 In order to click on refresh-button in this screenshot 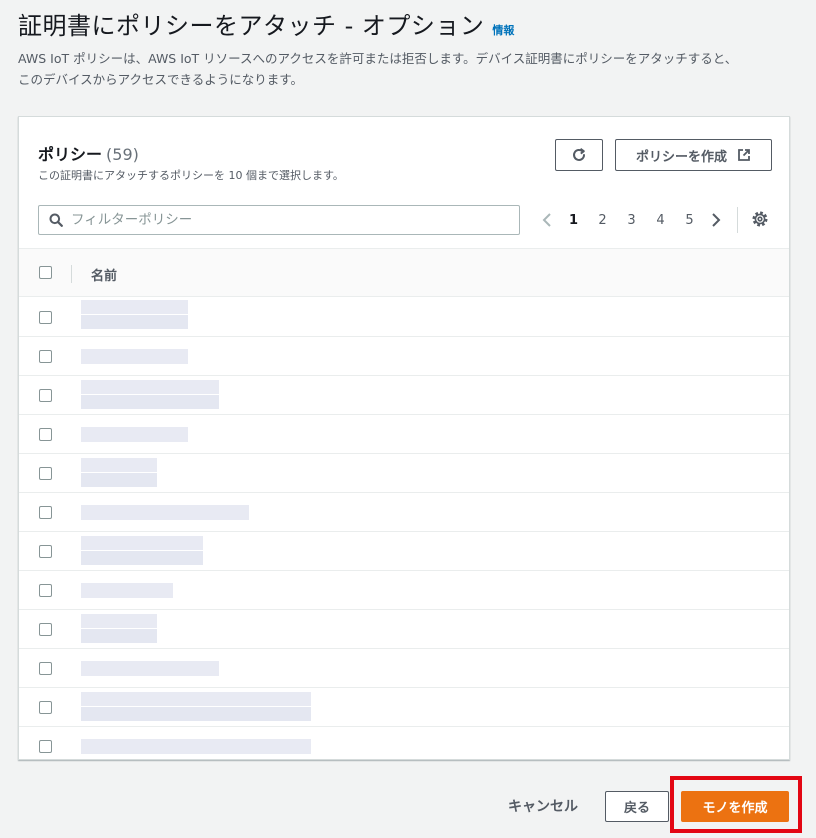, I will do `click(579, 155)`.